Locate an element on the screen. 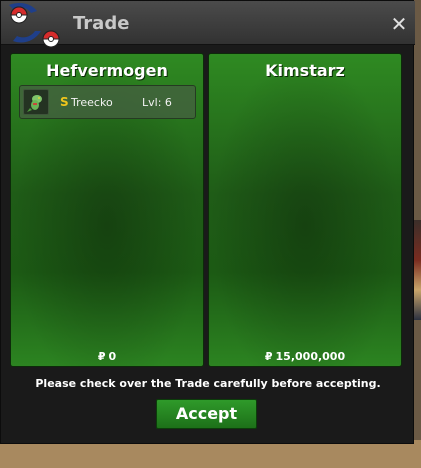  money-amount: 0 is located at coordinates (112, 356).